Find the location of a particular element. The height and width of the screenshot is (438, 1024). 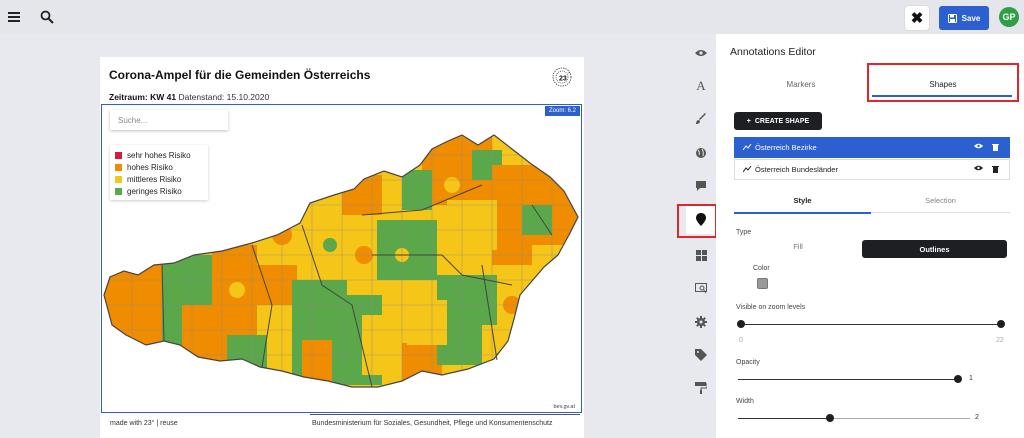

zoom-slider-min-handle is located at coordinates (741, 324).